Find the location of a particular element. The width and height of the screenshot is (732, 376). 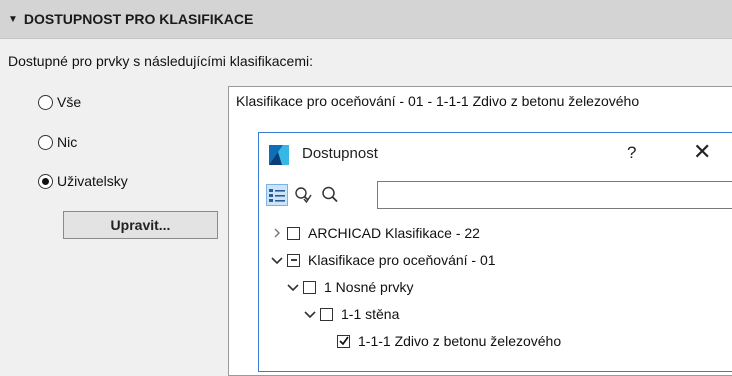

search-icon is located at coordinates (330, 195).